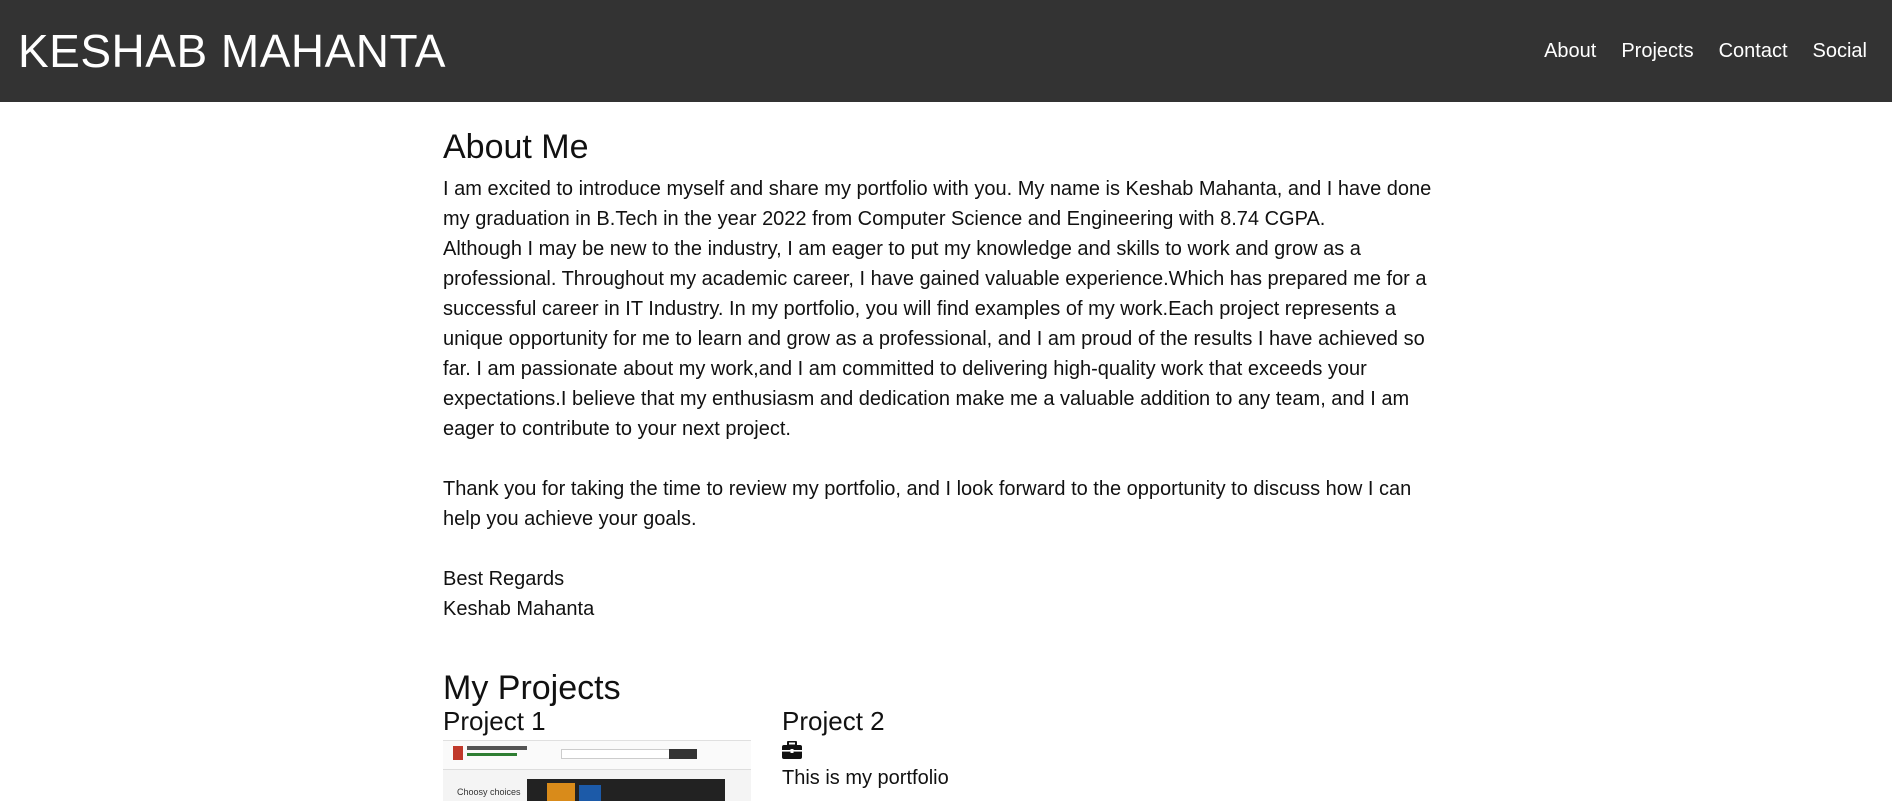 This screenshot has height=801, width=1892. Describe the element at coordinates (792, 749) in the screenshot. I see `briefcase-icon` at that location.